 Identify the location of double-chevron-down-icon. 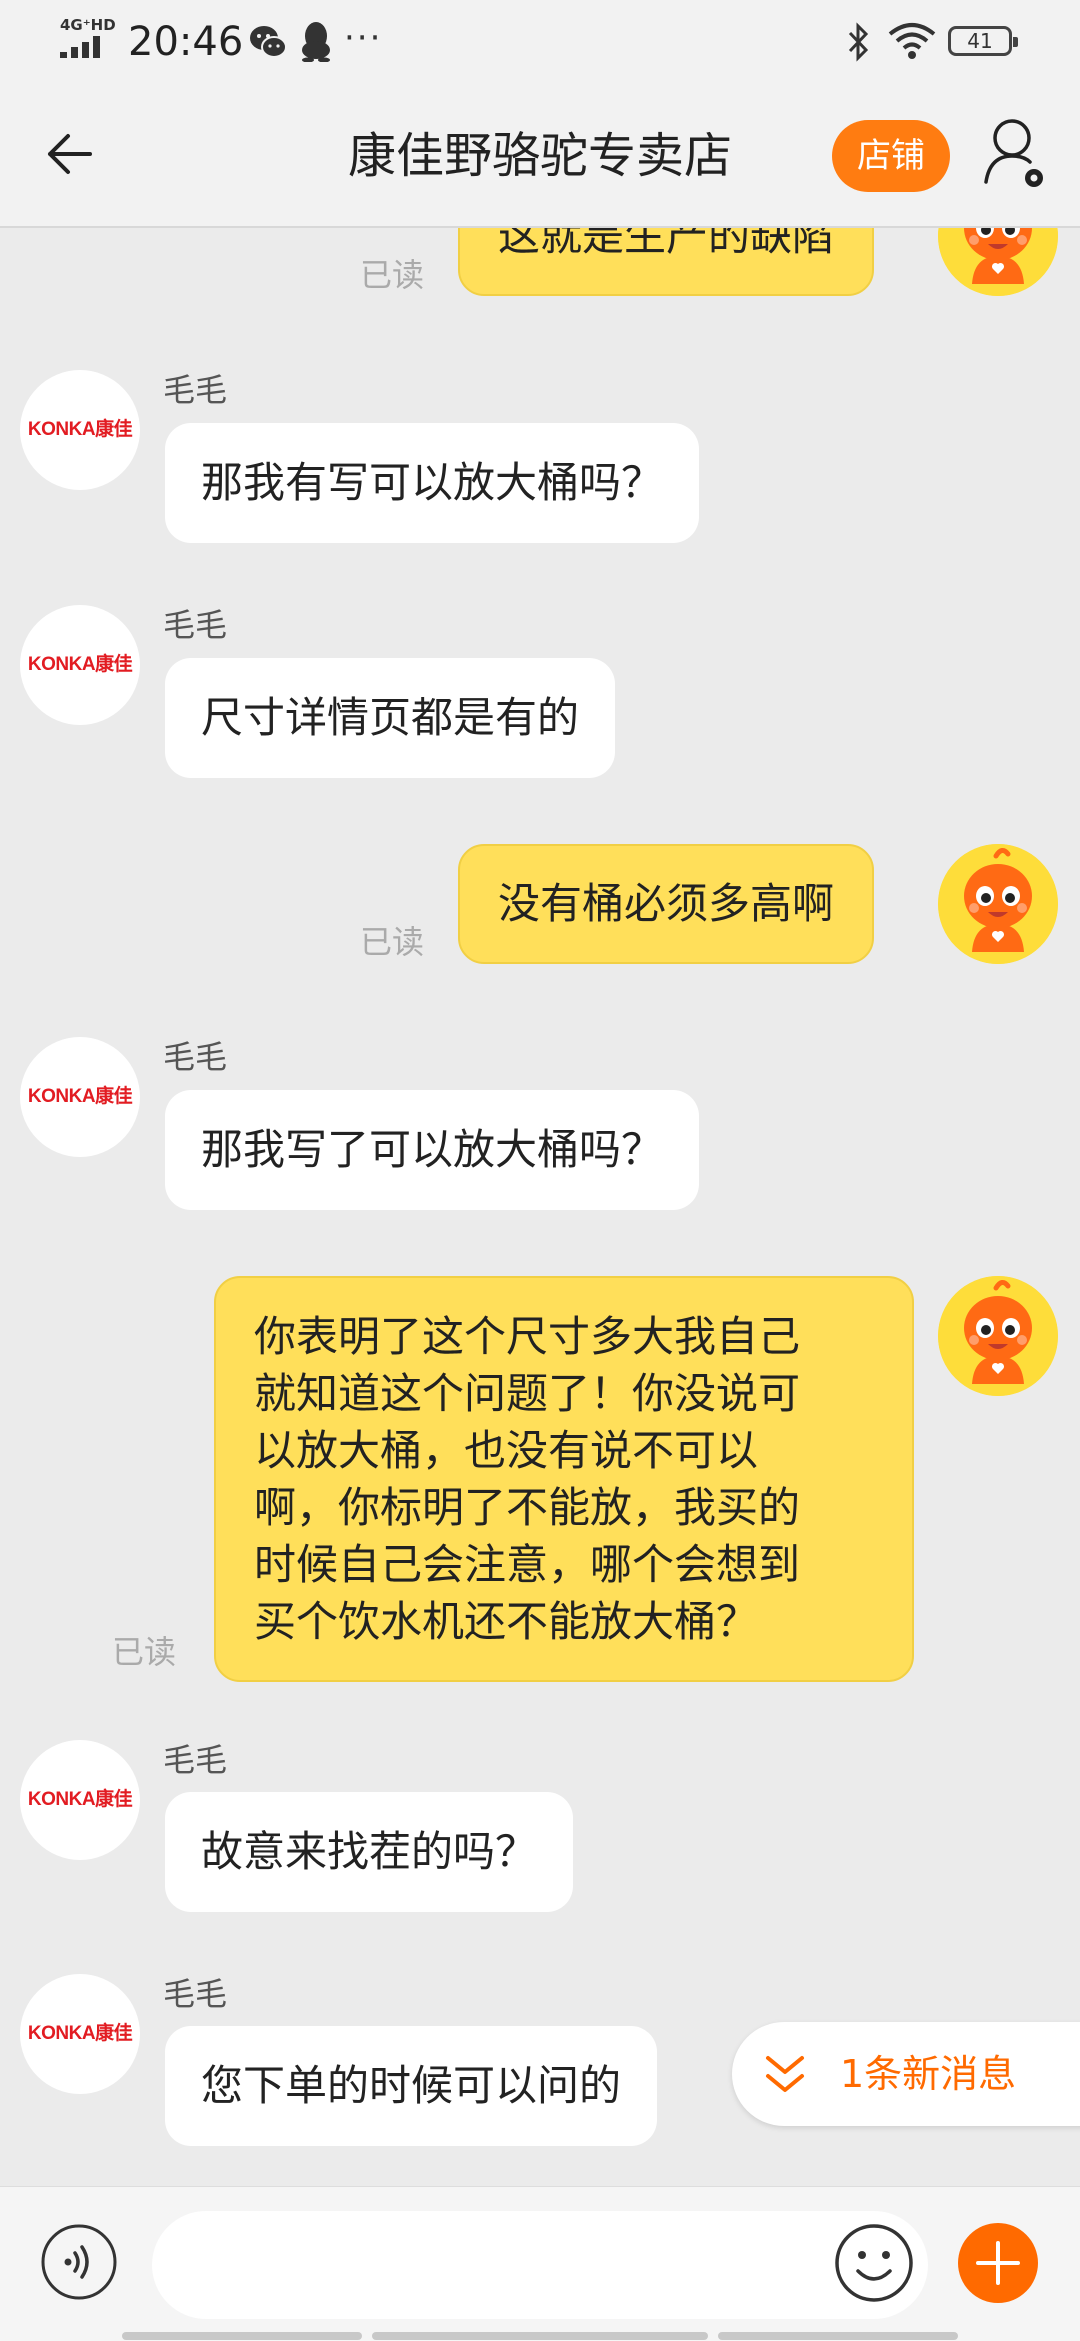
(785, 2074).